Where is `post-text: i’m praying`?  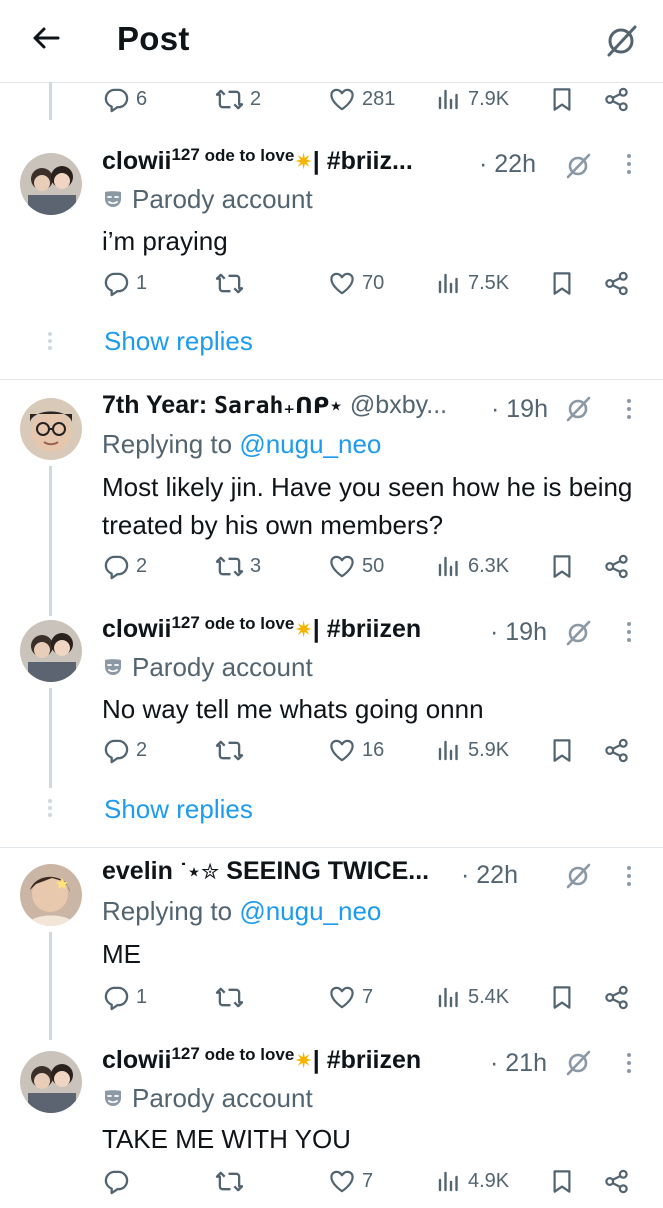 post-text: i’m praying is located at coordinates (165, 241).